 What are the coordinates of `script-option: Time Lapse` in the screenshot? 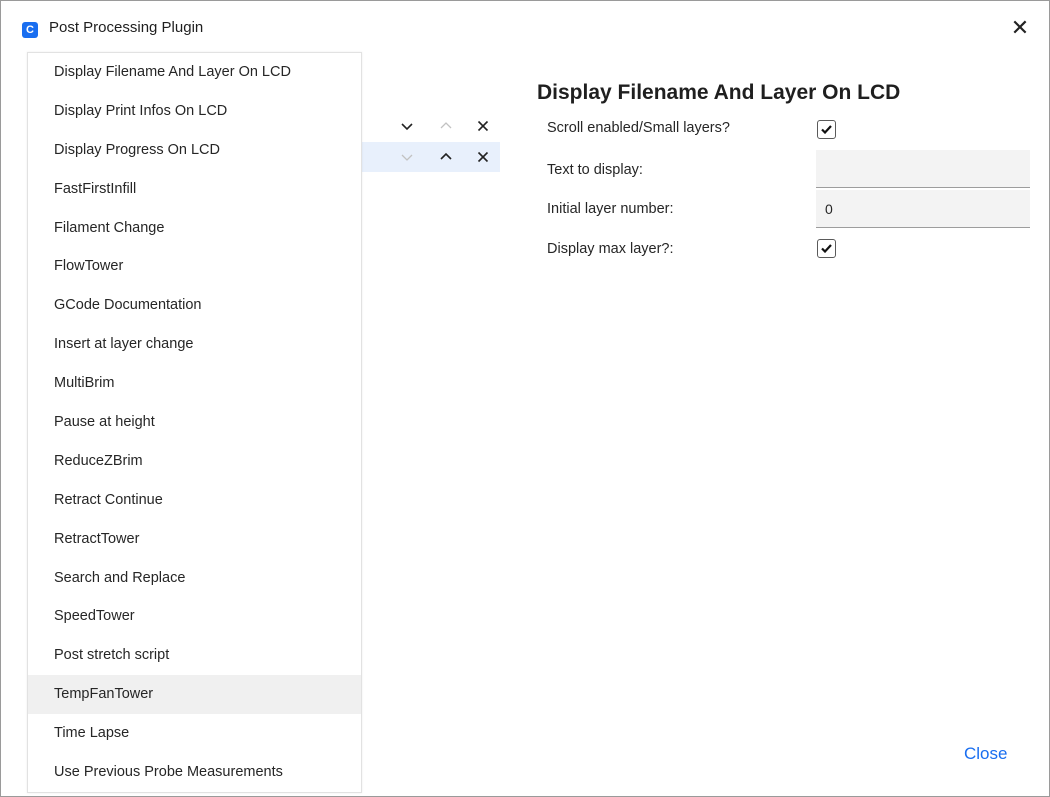 It's located at (194, 733).